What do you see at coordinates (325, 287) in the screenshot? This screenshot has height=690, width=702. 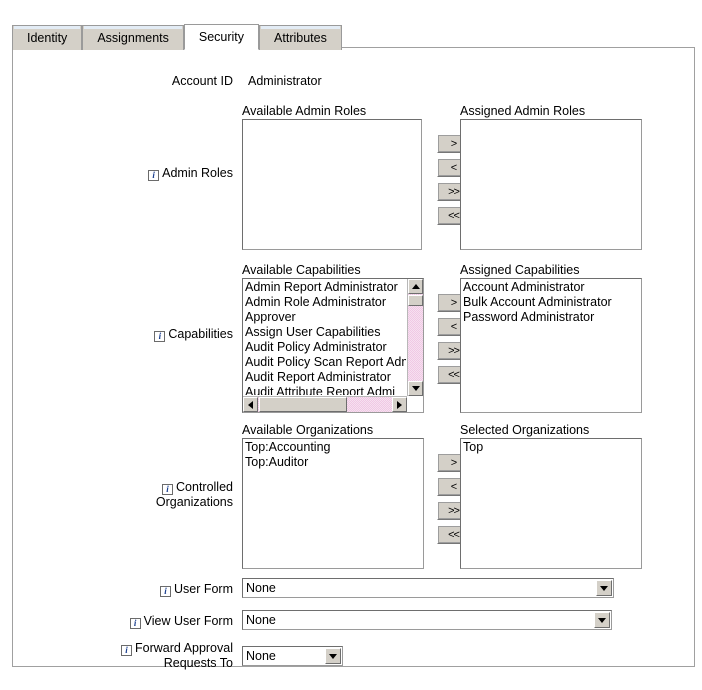 I see `list-item: Admin Report Administrator` at bounding box center [325, 287].